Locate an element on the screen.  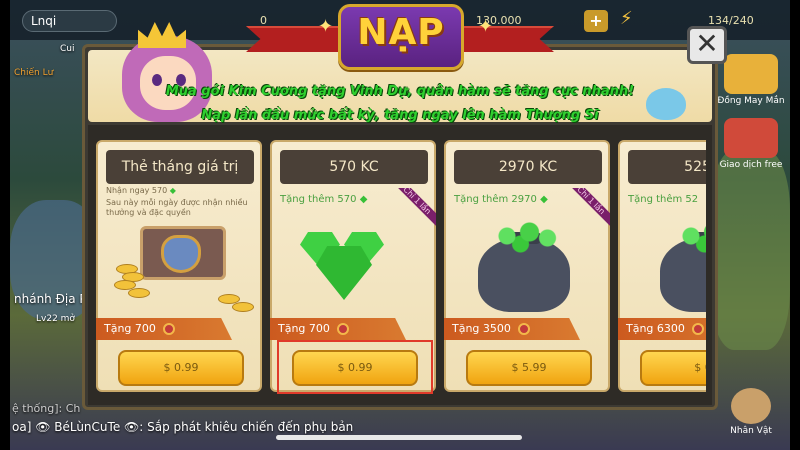
gem-shard is located at coordinates (344, 273).